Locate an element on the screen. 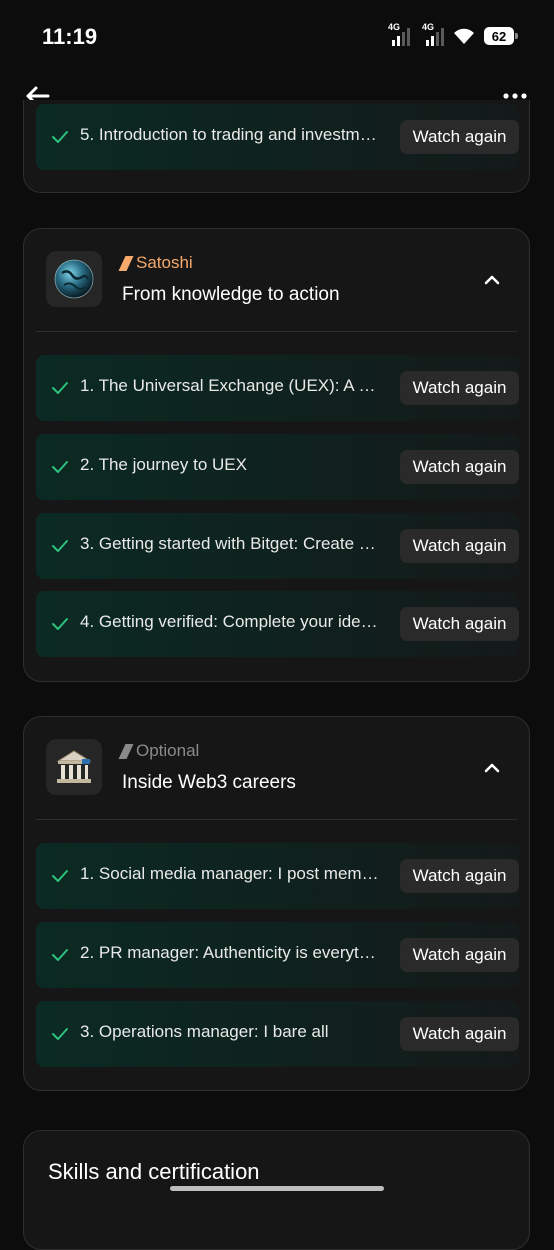 This screenshot has height=1250, width=554. course-tag-label: Satoshi is located at coordinates (164, 262).